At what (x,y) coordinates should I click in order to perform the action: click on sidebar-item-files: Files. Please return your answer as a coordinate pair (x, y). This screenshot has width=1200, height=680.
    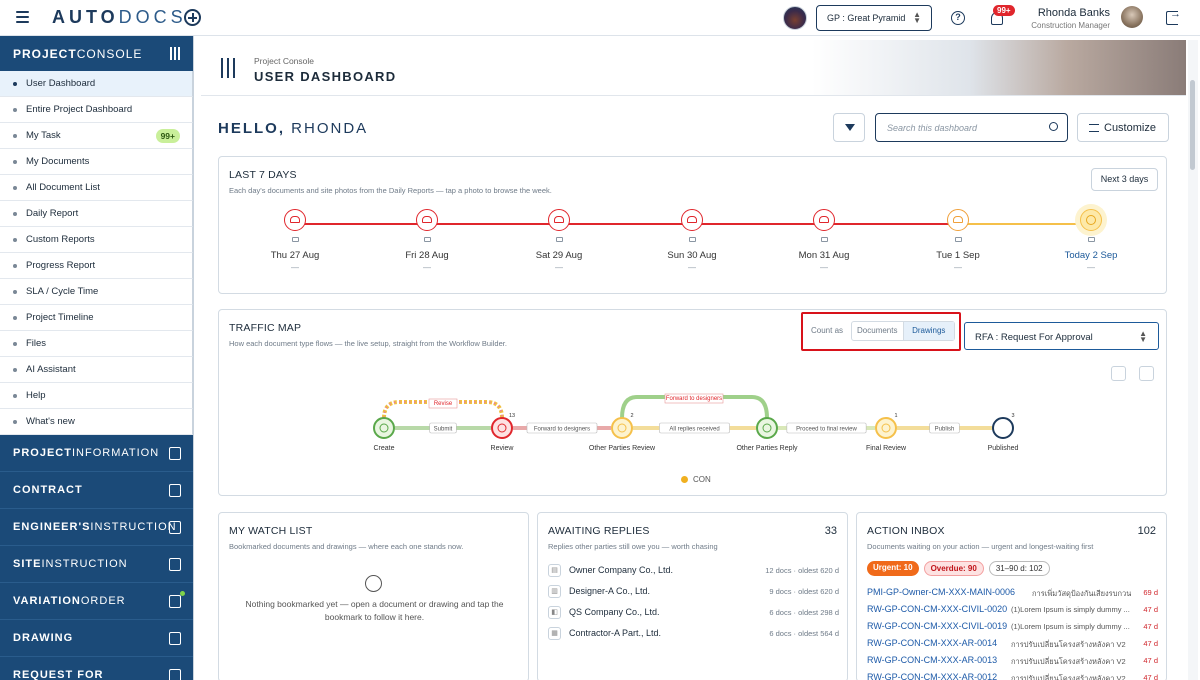
    Looking at the image, I should click on (96, 344).